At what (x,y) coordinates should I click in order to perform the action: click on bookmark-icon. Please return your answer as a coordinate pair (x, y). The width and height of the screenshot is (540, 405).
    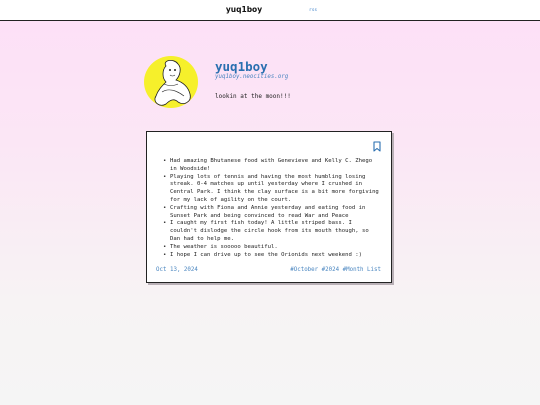
    Looking at the image, I should click on (377, 146).